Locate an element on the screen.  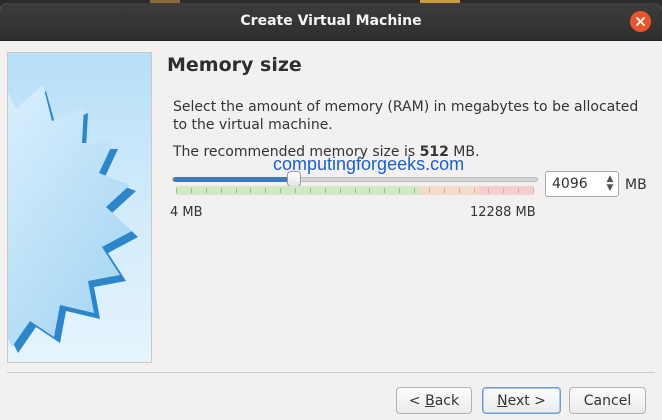
title-bar: Create Virtual Machine is located at coordinates (331, 22).